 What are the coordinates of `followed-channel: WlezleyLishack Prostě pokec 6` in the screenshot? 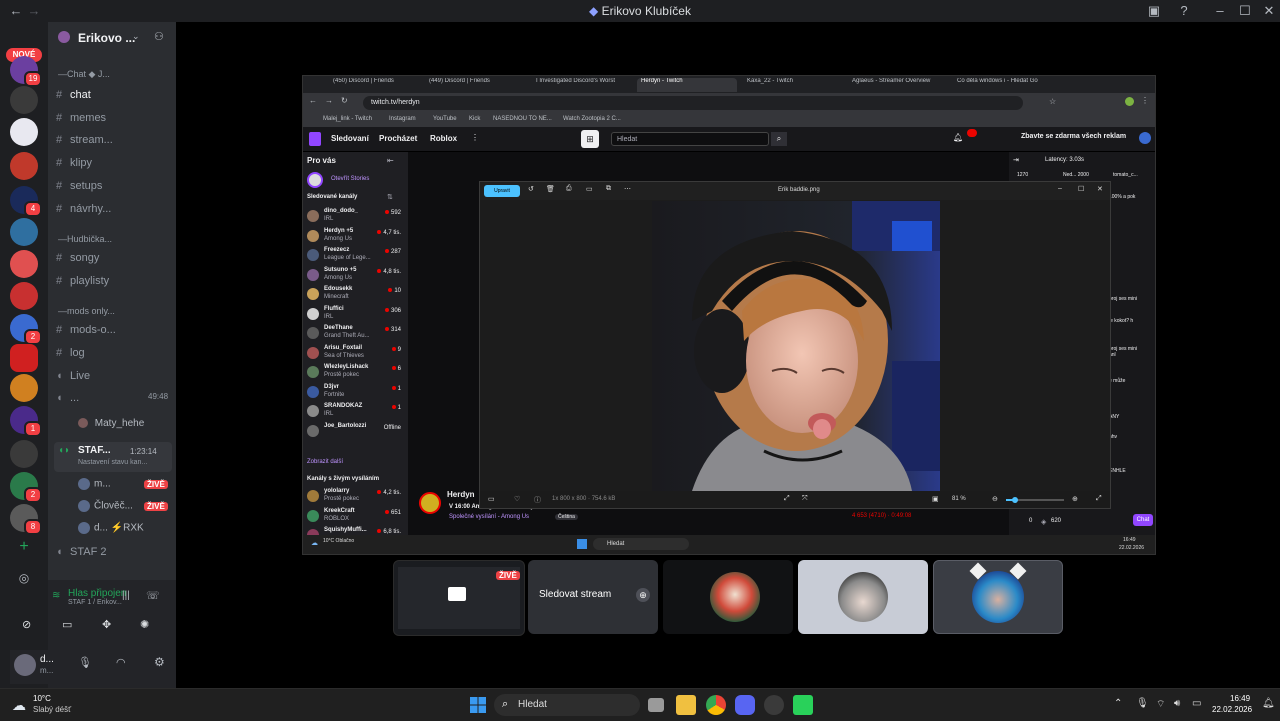 It's located at (356, 374).